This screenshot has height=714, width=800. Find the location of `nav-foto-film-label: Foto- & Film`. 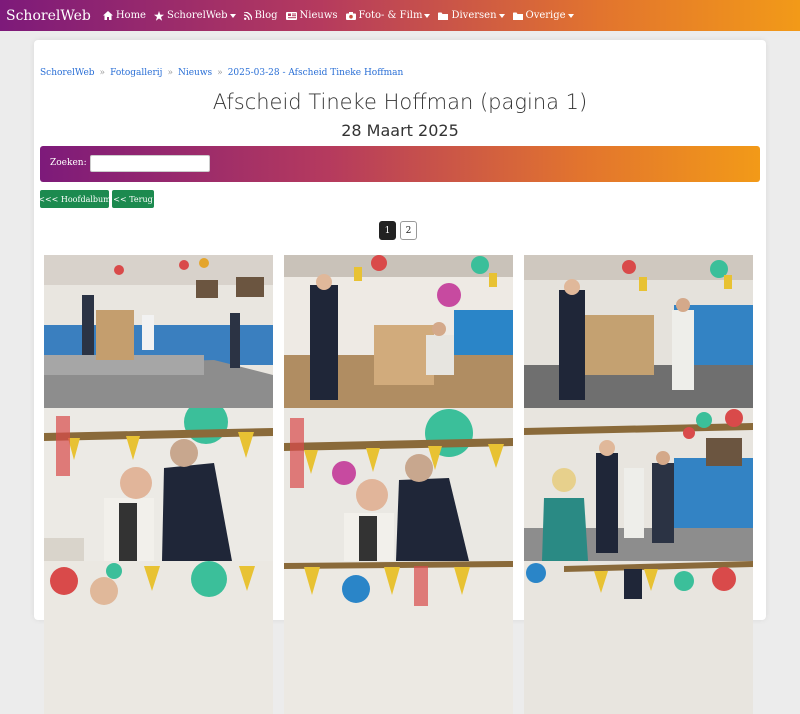

nav-foto-film-label: Foto- & Film is located at coordinates (390, 15).